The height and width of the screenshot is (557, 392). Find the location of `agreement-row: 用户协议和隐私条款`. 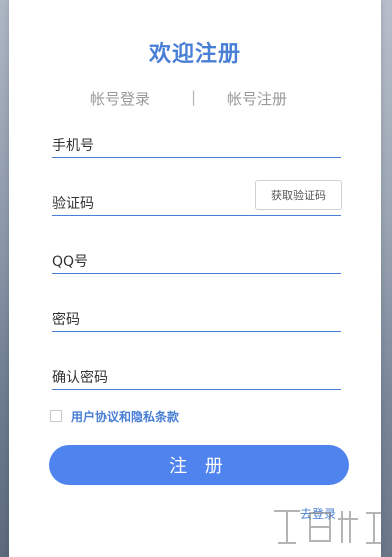

agreement-row: 用户协议和隐私条款 is located at coordinates (114, 416).